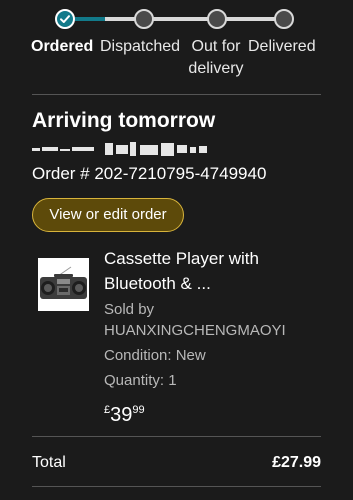 The image size is (353, 500). Describe the element at coordinates (138, 410) in the screenshot. I see `price-pence: 99` at that location.